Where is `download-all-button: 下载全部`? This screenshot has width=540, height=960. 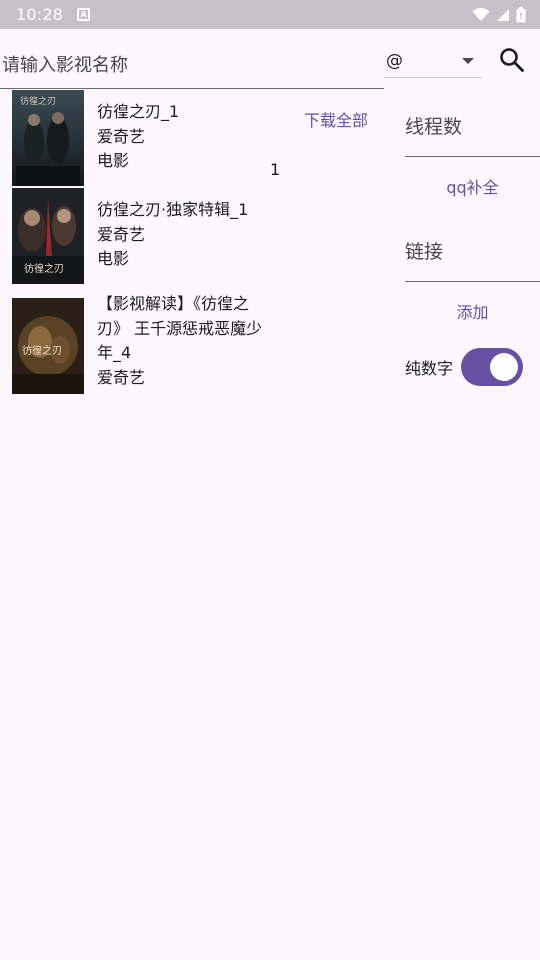
download-all-button: 下载全部 is located at coordinates (336, 119).